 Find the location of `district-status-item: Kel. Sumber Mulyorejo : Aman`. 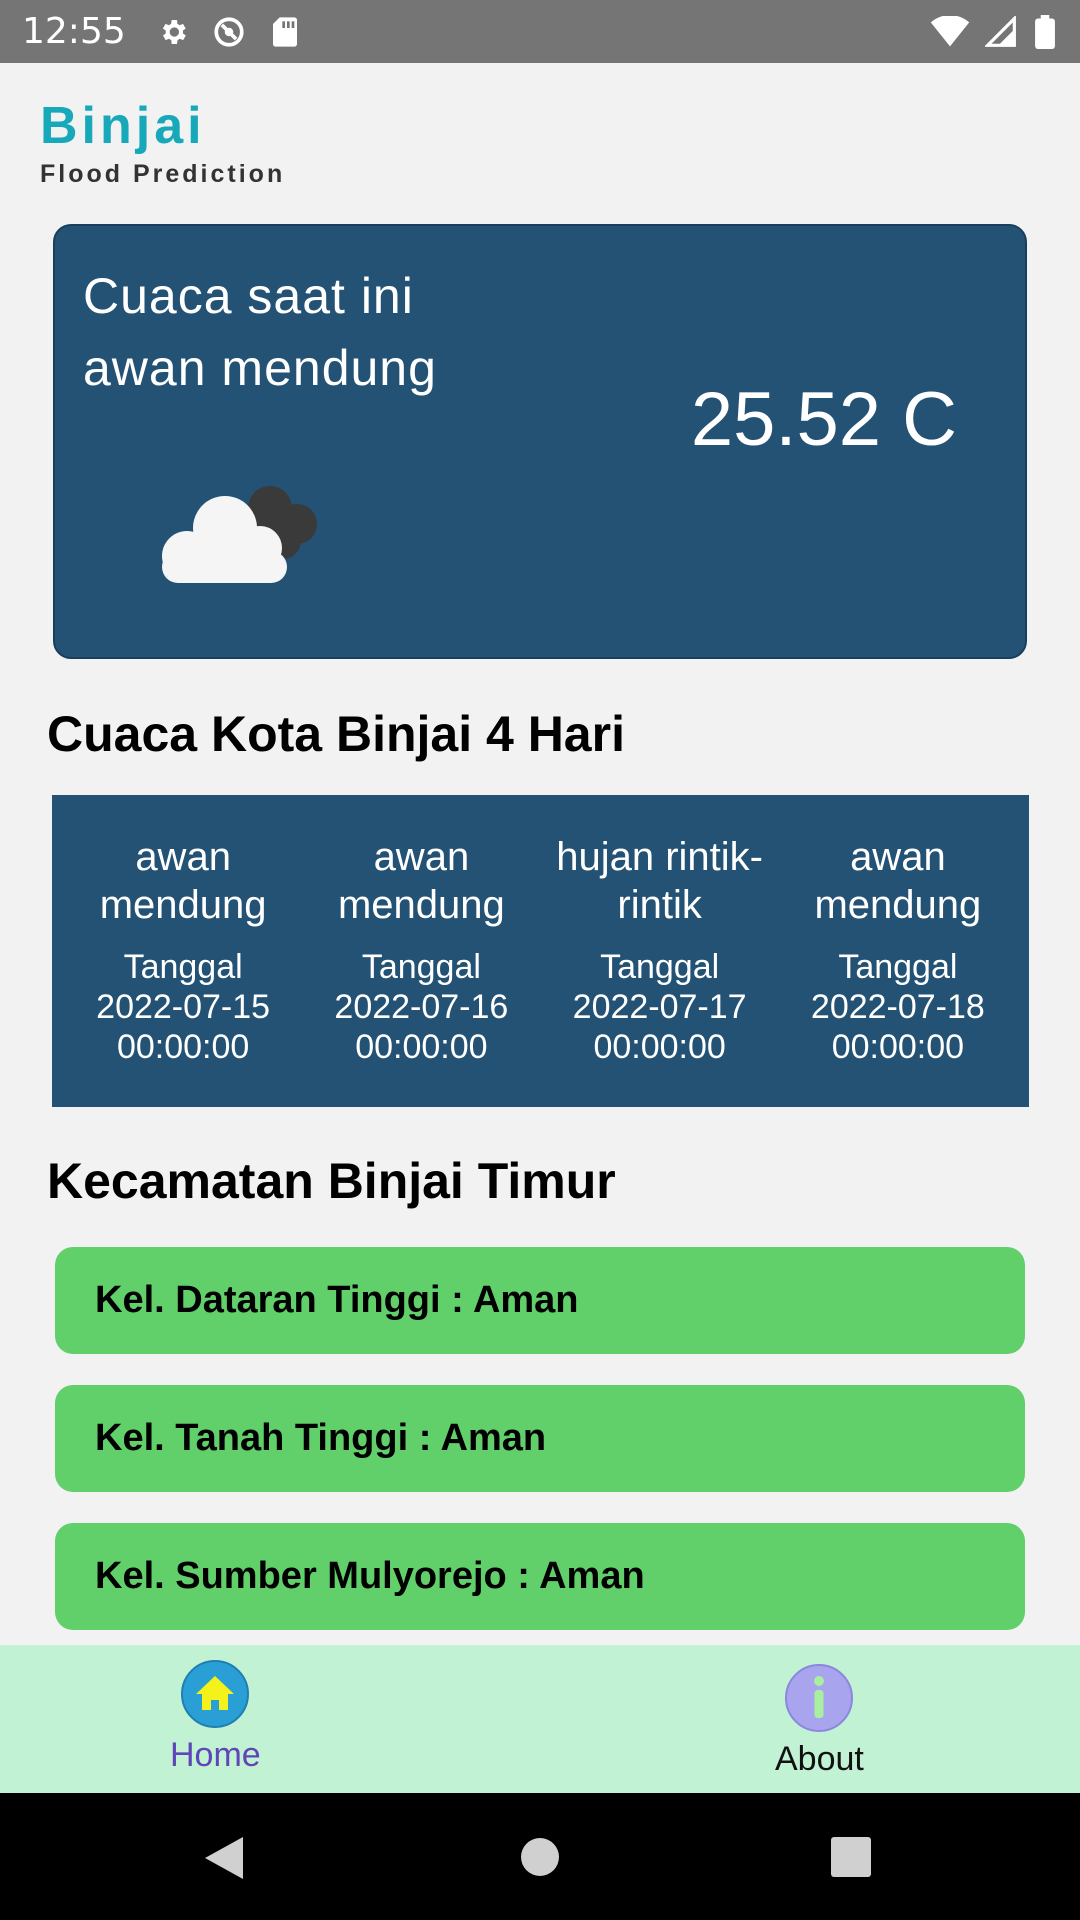

district-status-item: Kel. Sumber Mulyorejo : Aman is located at coordinates (540, 1576).